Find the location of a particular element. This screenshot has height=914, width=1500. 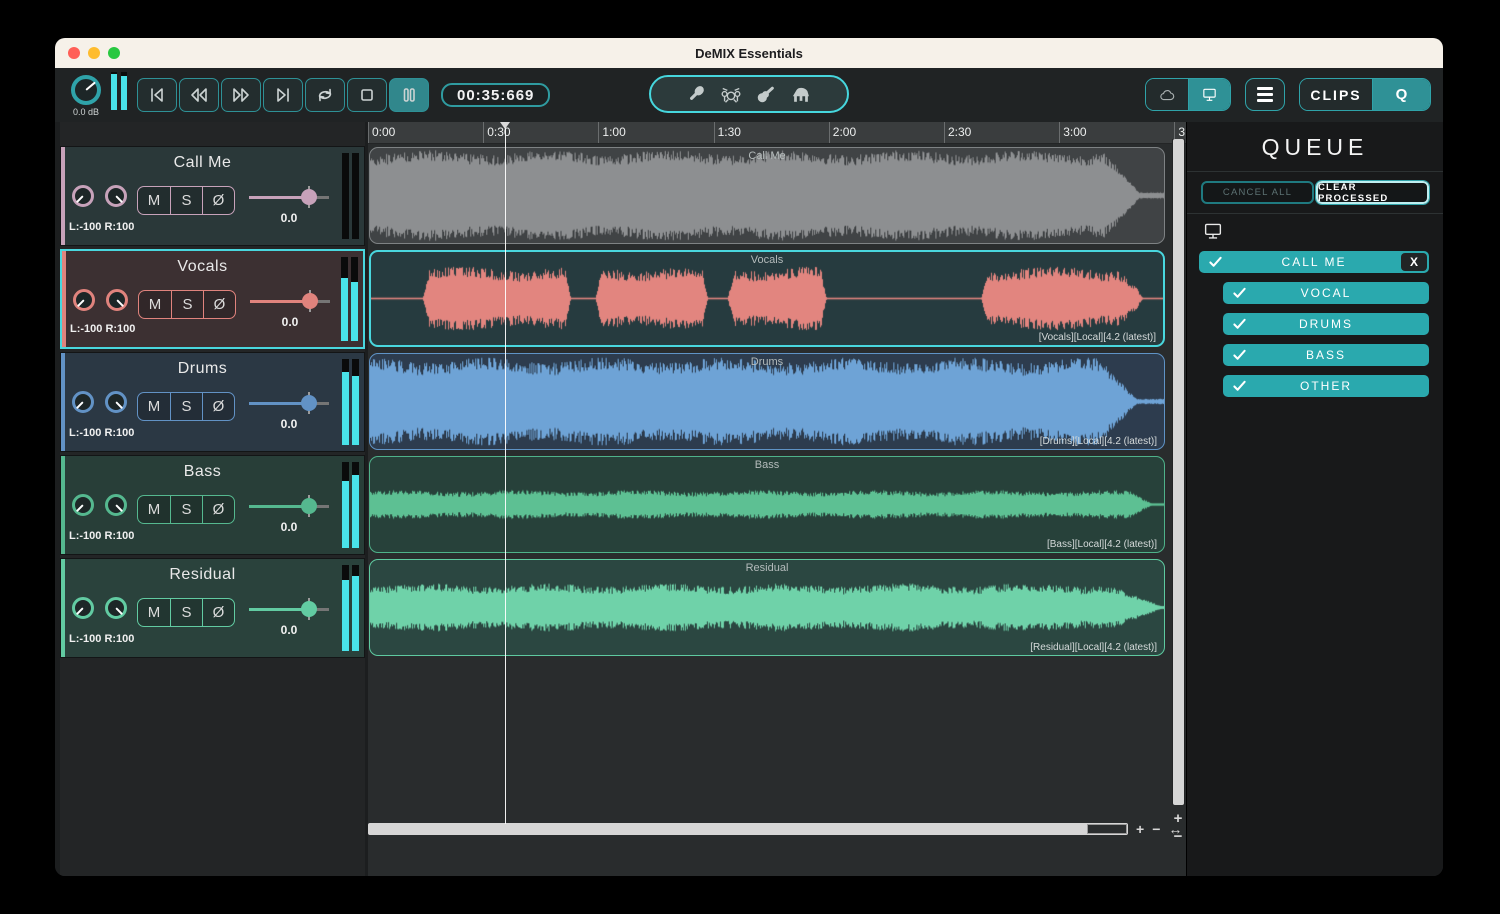

playhead is located at coordinates (505, 473).